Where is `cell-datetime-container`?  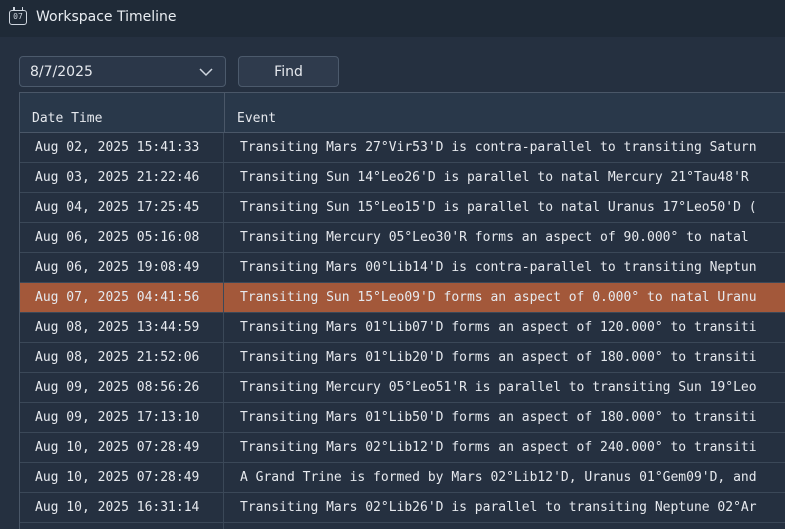 cell-datetime-container is located at coordinates (122, 526).